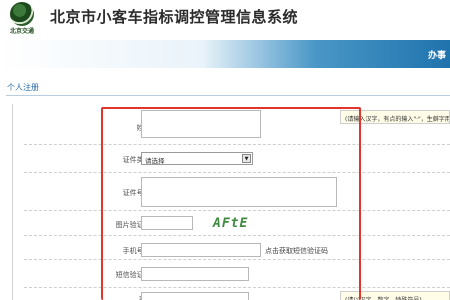 The image size is (450, 300). I want to click on logo-emblem-icon, so click(22, 14).